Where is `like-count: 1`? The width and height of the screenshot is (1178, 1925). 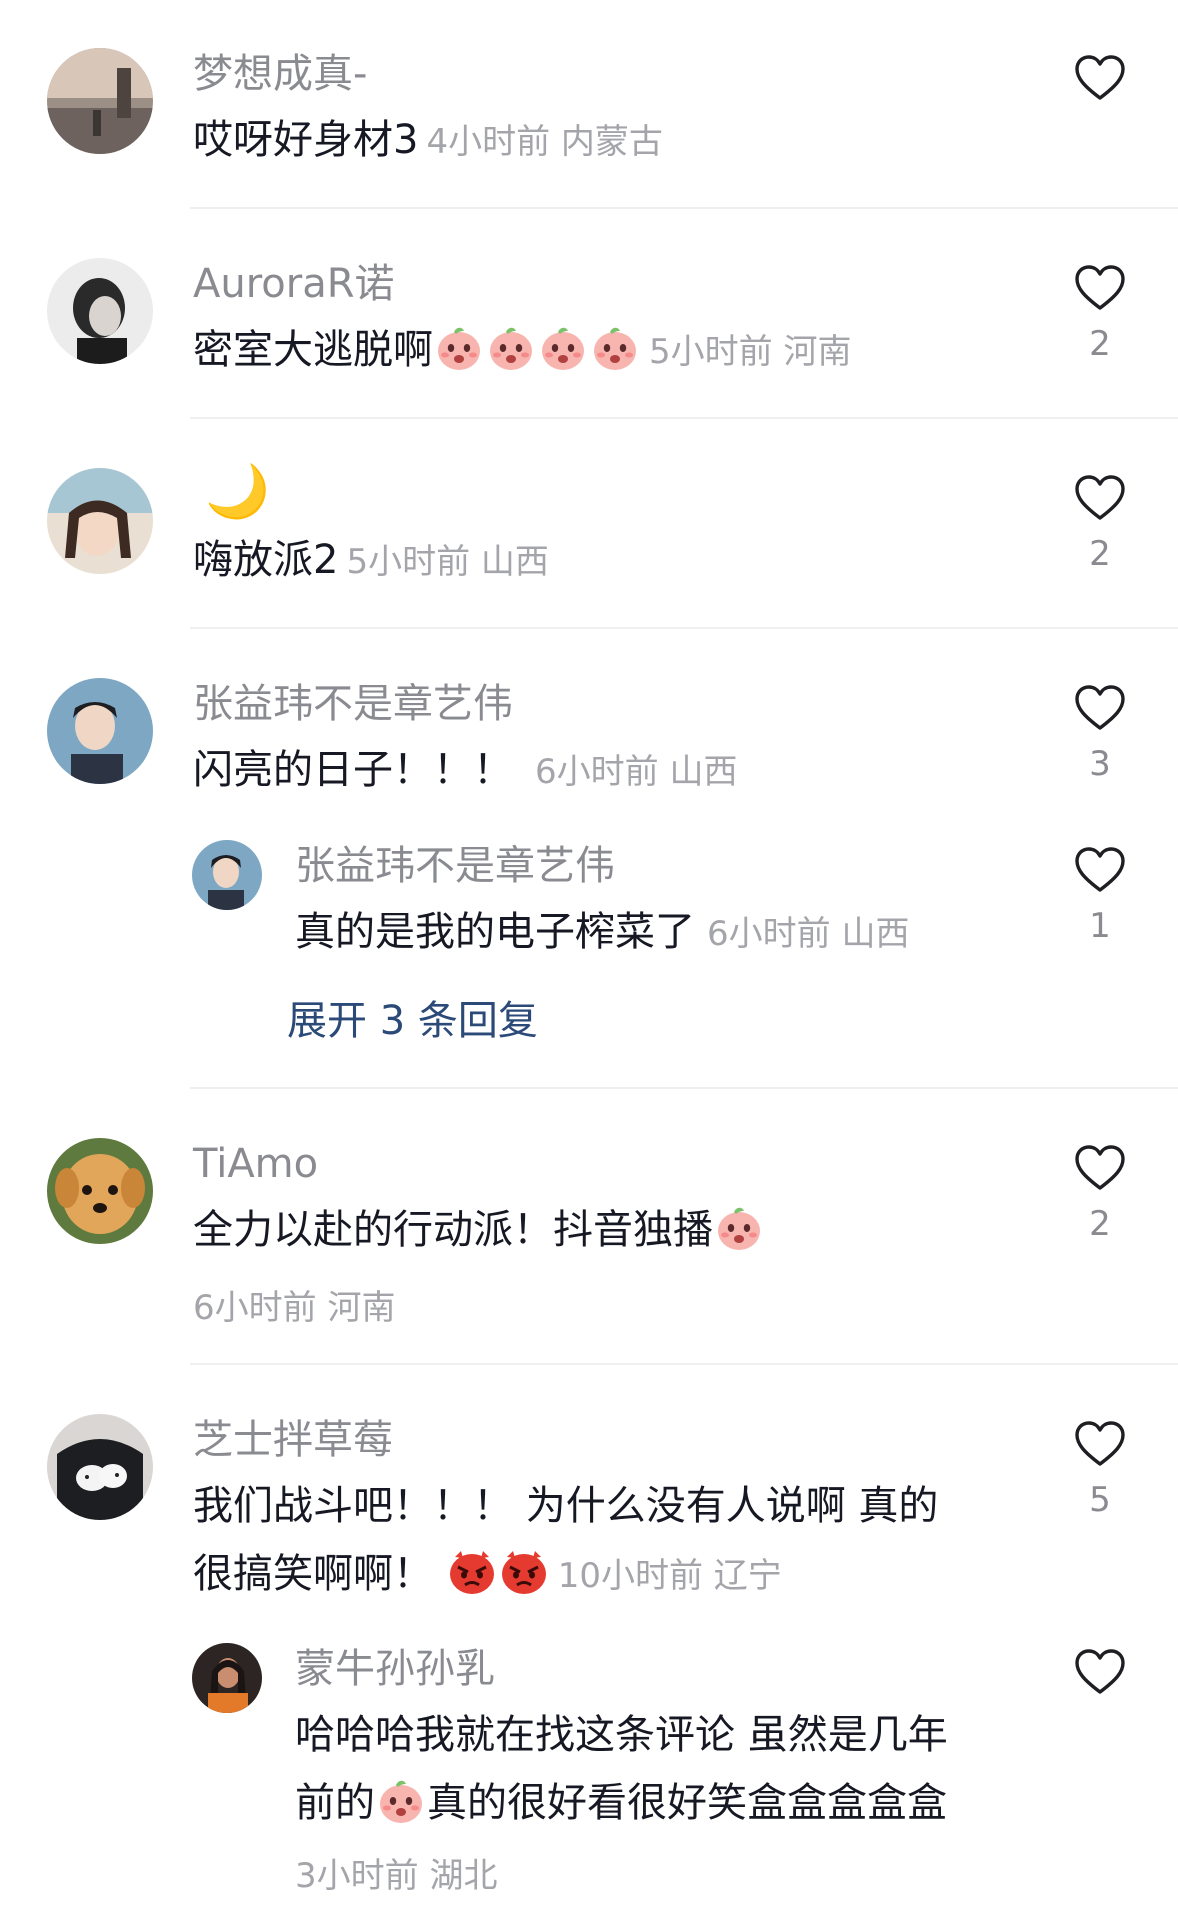
like-count: 1 is located at coordinates (1100, 926).